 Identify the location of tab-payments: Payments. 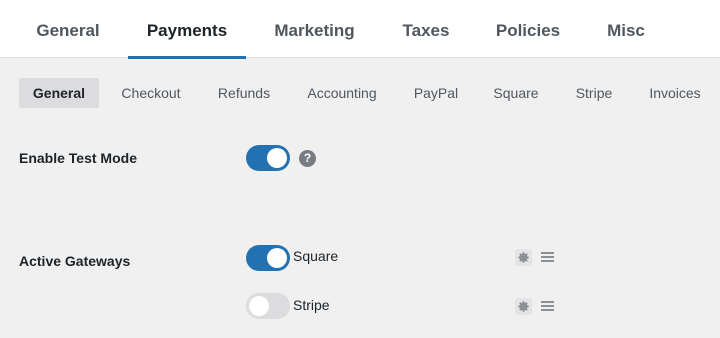
(187, 29).